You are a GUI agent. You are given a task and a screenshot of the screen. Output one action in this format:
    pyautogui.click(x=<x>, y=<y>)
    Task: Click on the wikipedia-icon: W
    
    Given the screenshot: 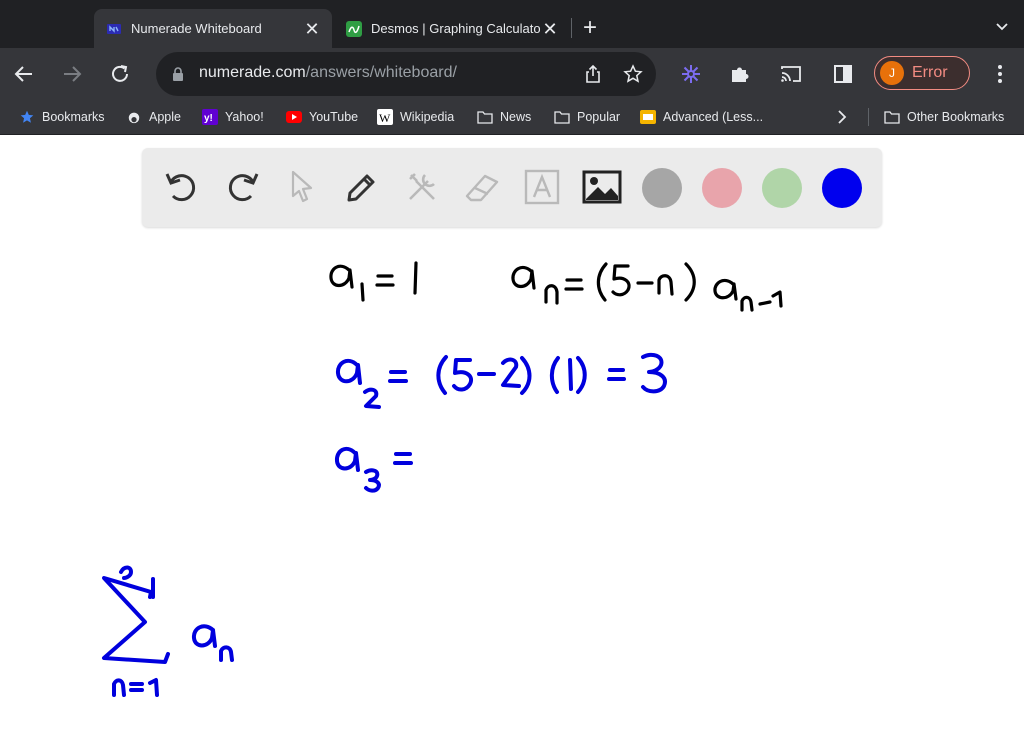 What is the action you would take?
    pyautogui.click(x=385, y=117)
    